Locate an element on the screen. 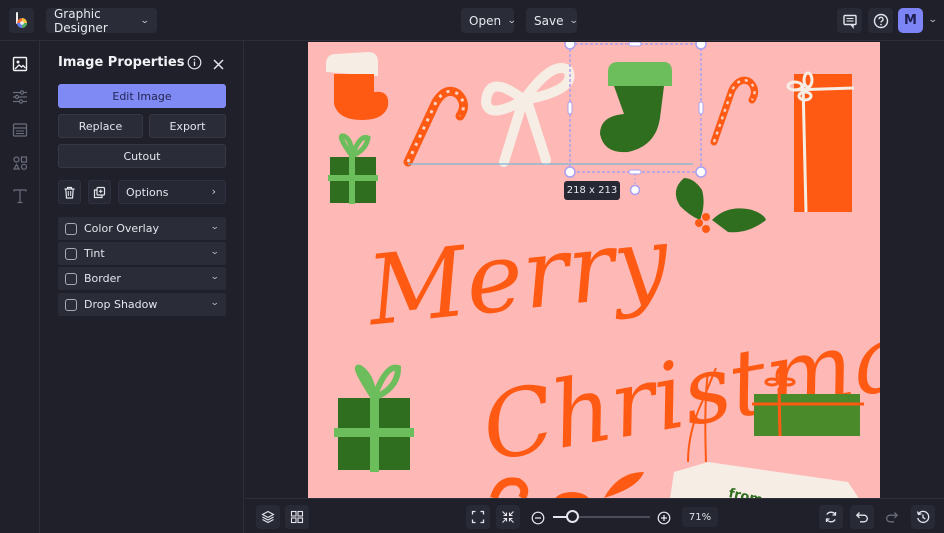  color-overlay-checkbox is located at coordinates (71, 228).